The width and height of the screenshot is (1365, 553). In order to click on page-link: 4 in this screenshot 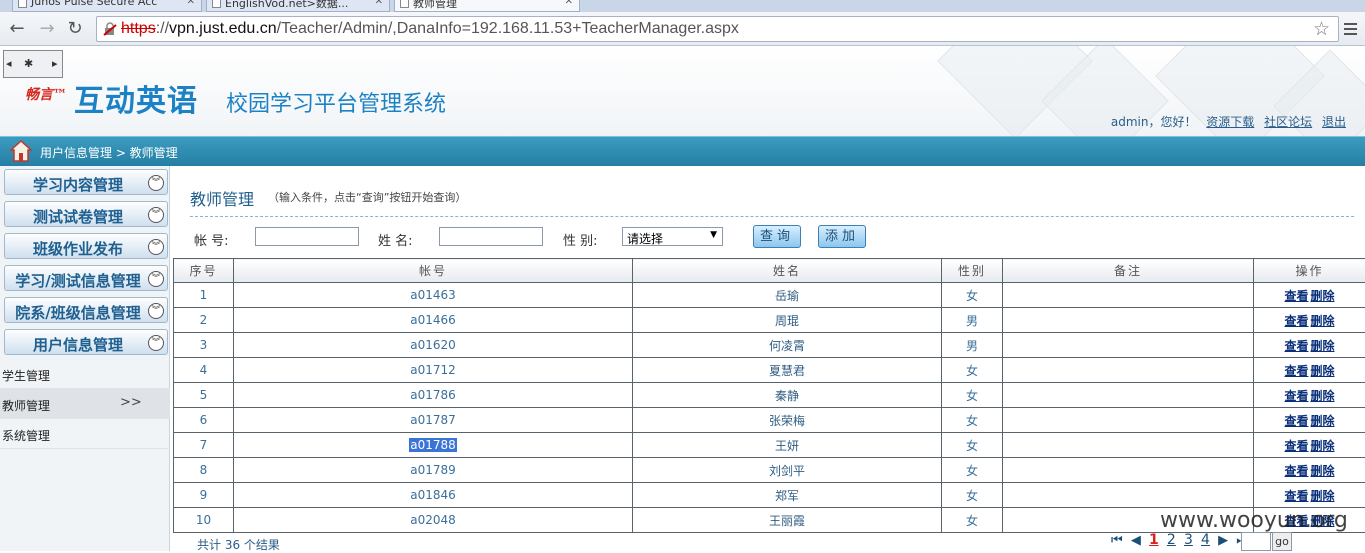, I will do `click(1205, 540)`.